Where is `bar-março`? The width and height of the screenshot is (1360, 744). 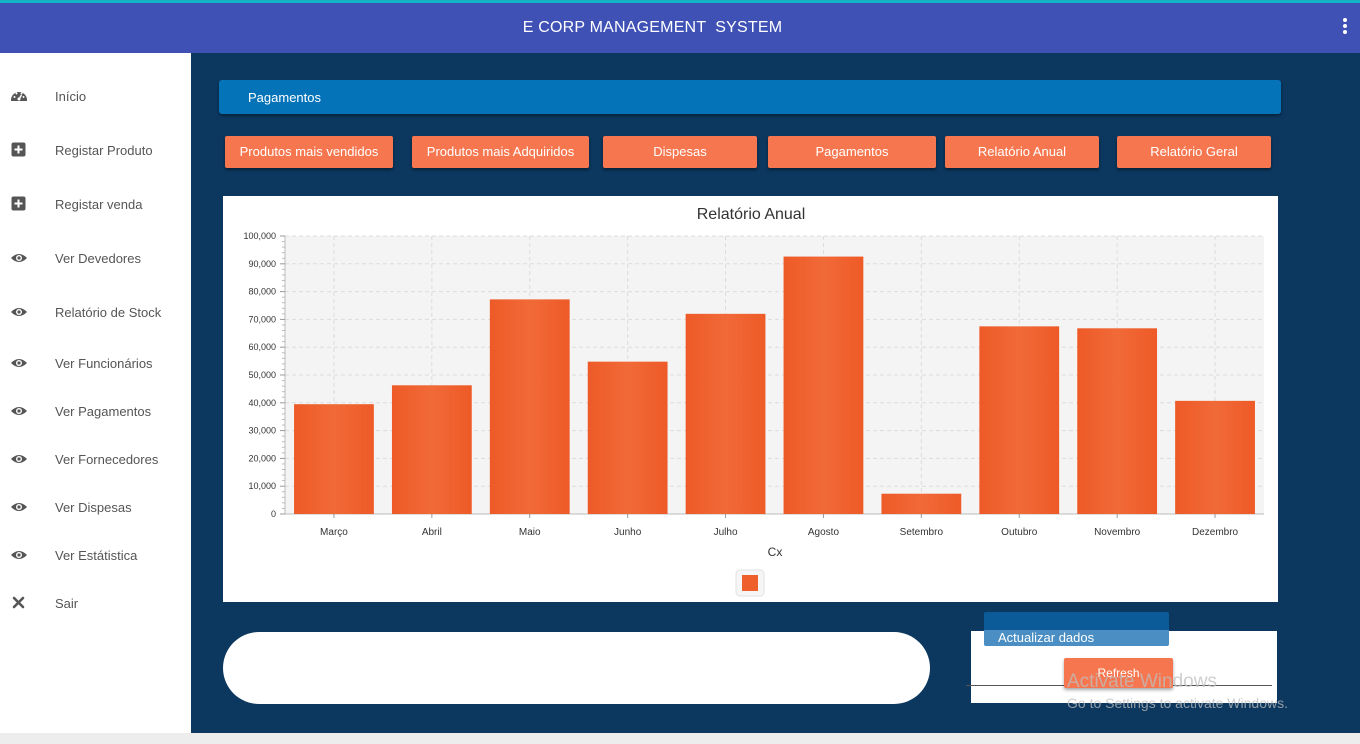
bar-março is located at coordinates (334, 459).